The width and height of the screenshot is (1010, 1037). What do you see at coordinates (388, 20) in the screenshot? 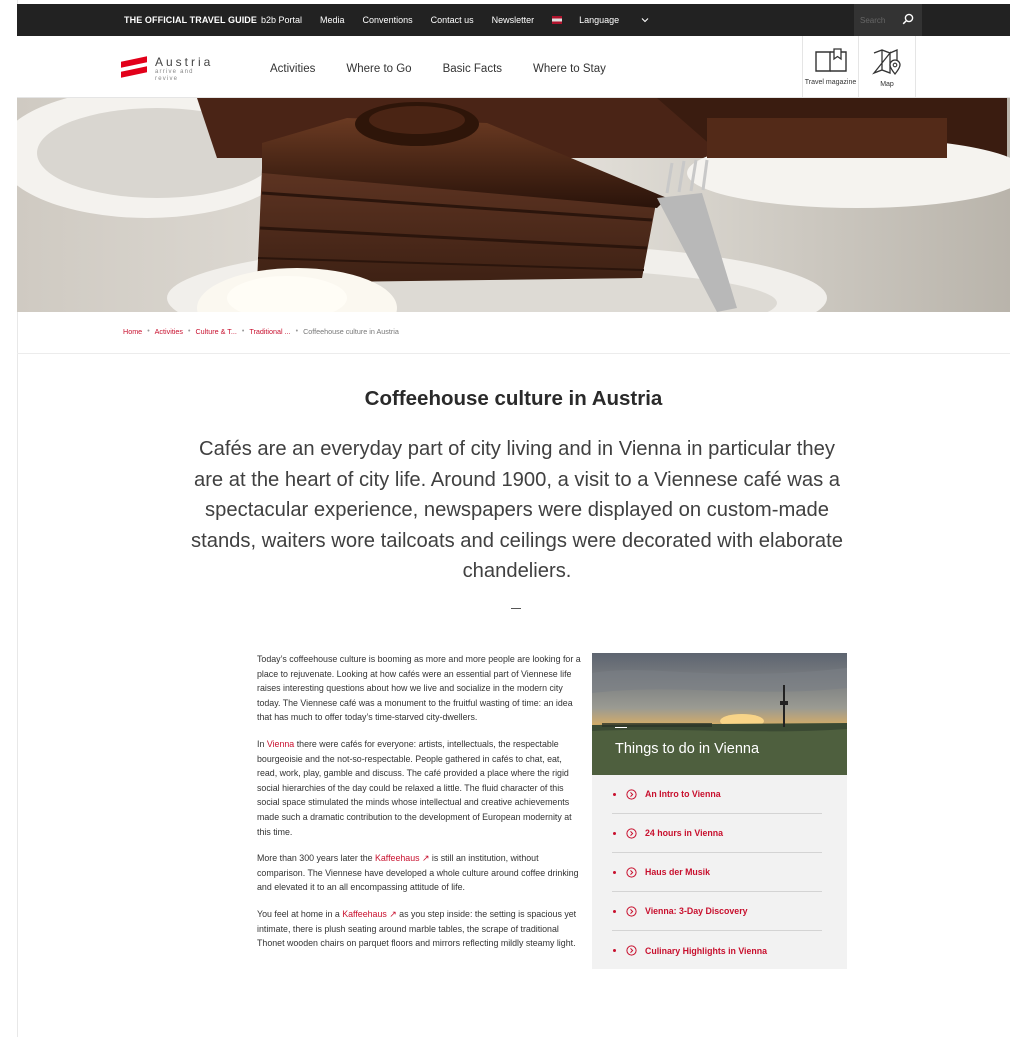
I see `link-conventions: Conventions` at bounding box center [388, 20].